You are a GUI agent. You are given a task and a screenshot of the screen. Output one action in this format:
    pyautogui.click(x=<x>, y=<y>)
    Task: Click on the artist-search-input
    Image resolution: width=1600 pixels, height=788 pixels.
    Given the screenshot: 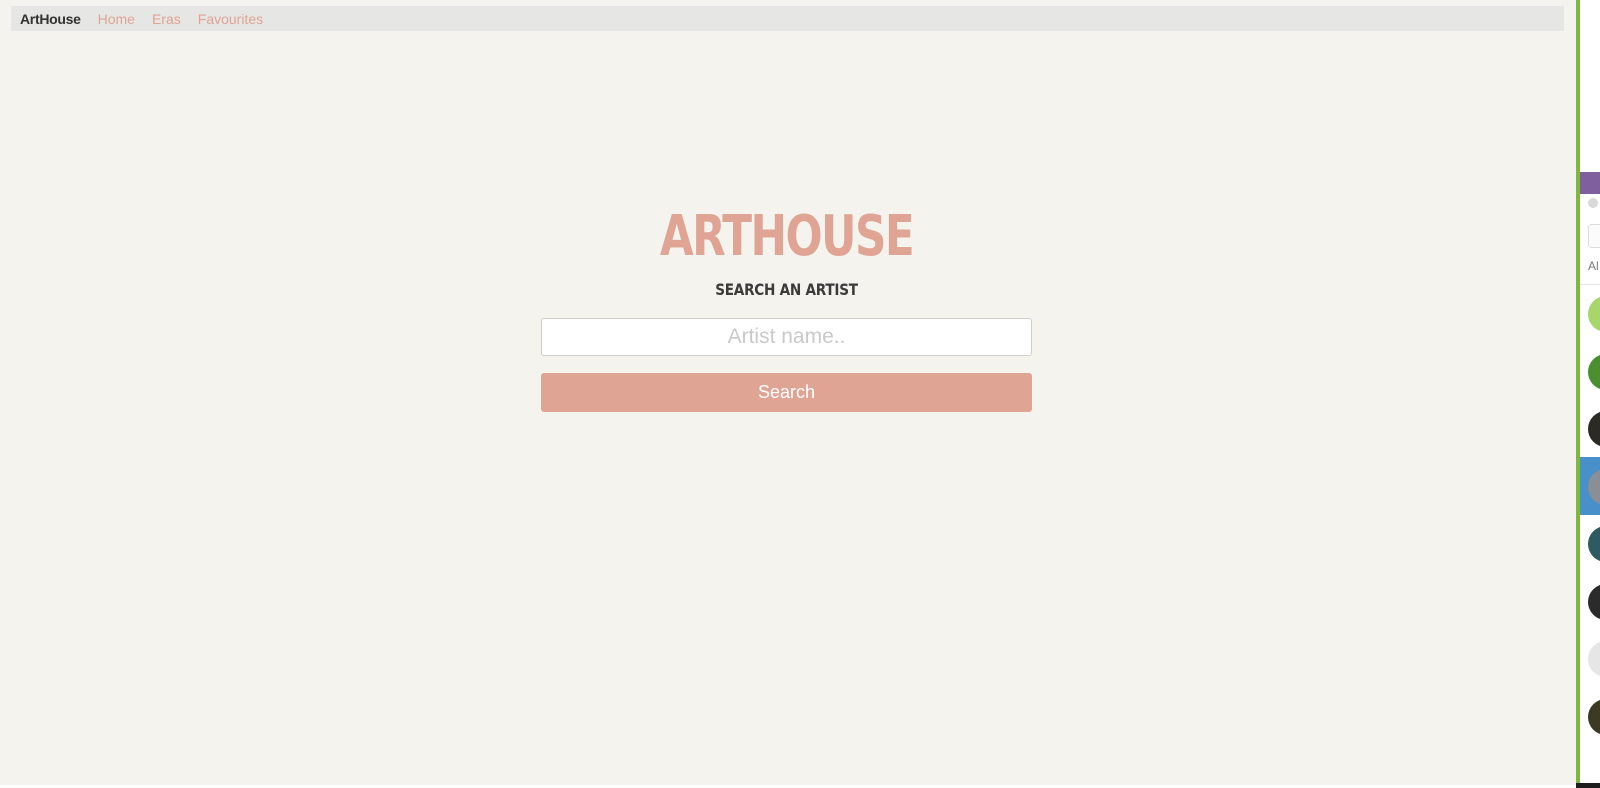 What is the action you would take?
    pyautogui.click(x=786, y=337)
    